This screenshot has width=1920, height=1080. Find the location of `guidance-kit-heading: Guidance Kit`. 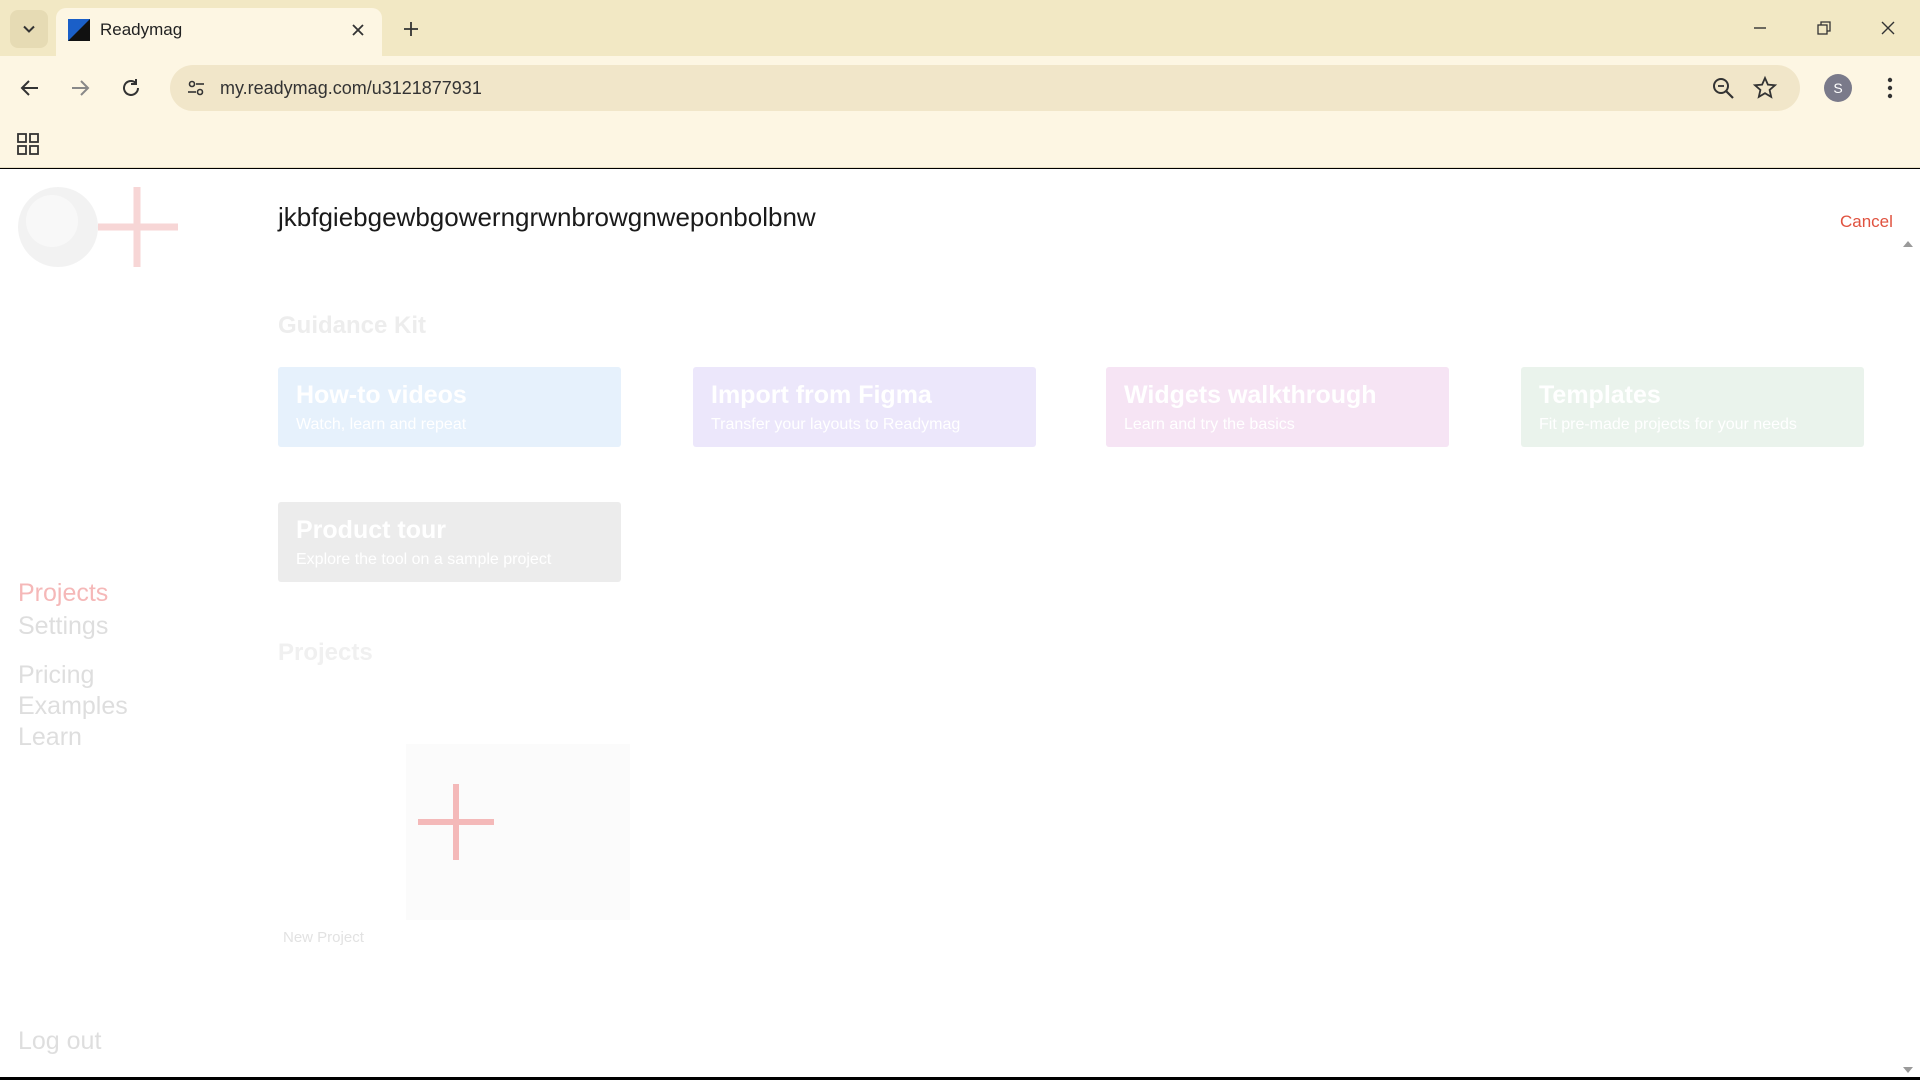

guidance-kit-heading: Guidance Kit is located at coordinates (352, 325).